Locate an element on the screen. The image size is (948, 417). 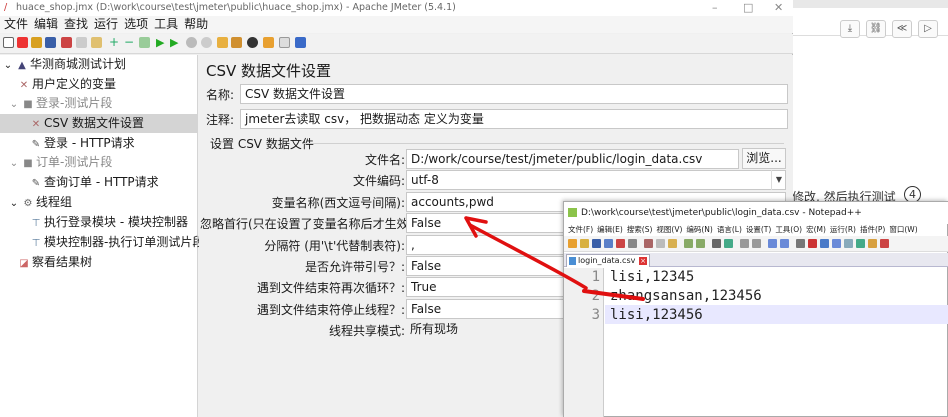
np-menu-settings: 设置(T) is located at coordinates (758, 229).